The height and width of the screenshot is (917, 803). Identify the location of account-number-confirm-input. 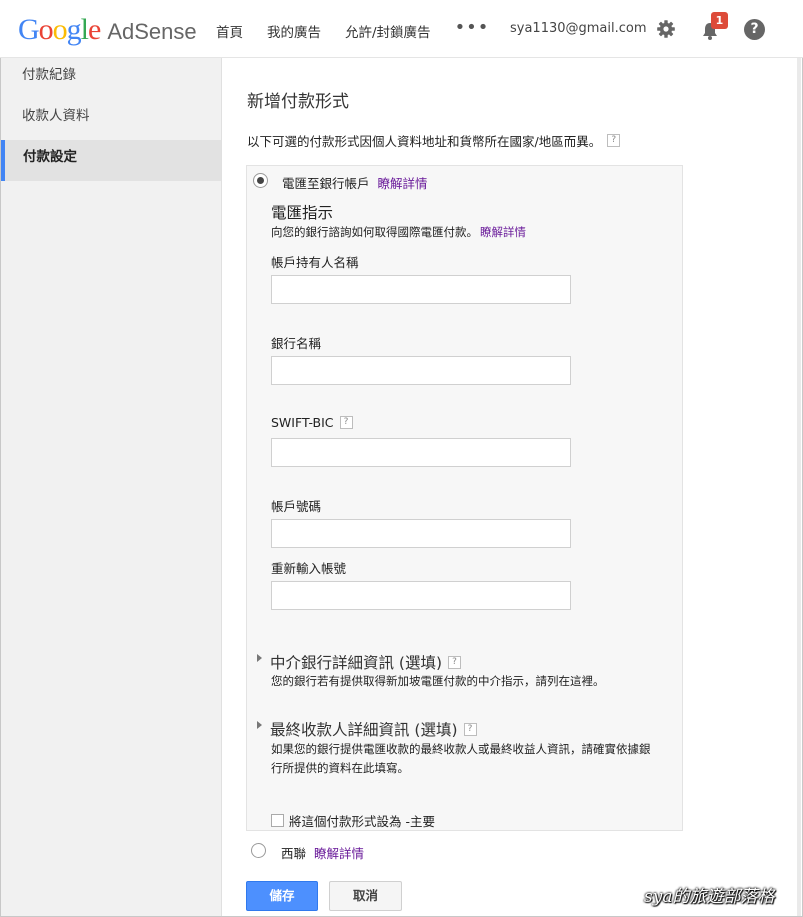
(421, 595).